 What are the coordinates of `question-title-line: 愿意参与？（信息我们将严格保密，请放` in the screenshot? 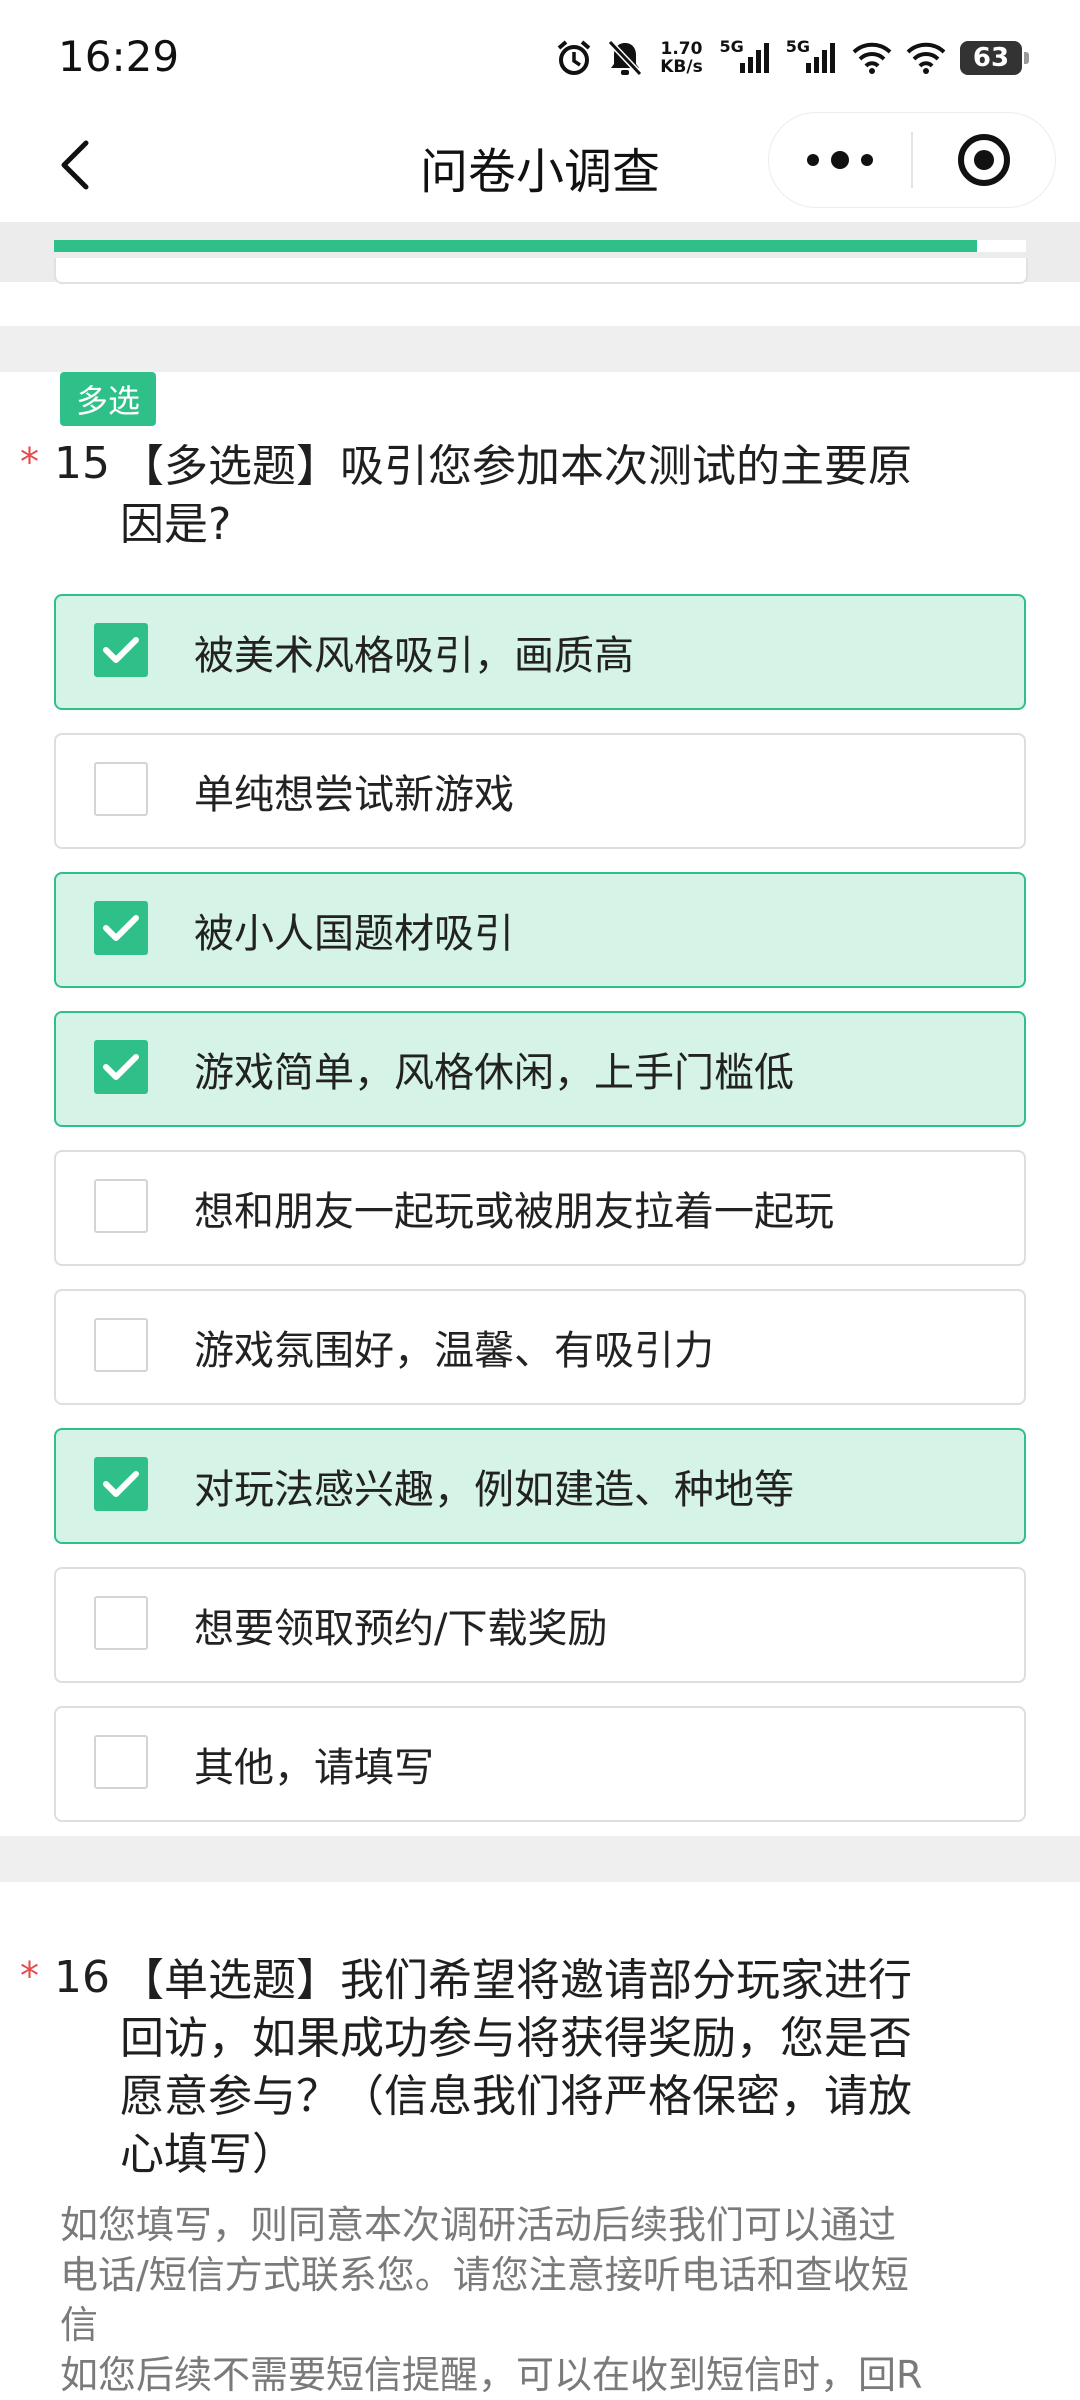 It's located at (516, 2096).